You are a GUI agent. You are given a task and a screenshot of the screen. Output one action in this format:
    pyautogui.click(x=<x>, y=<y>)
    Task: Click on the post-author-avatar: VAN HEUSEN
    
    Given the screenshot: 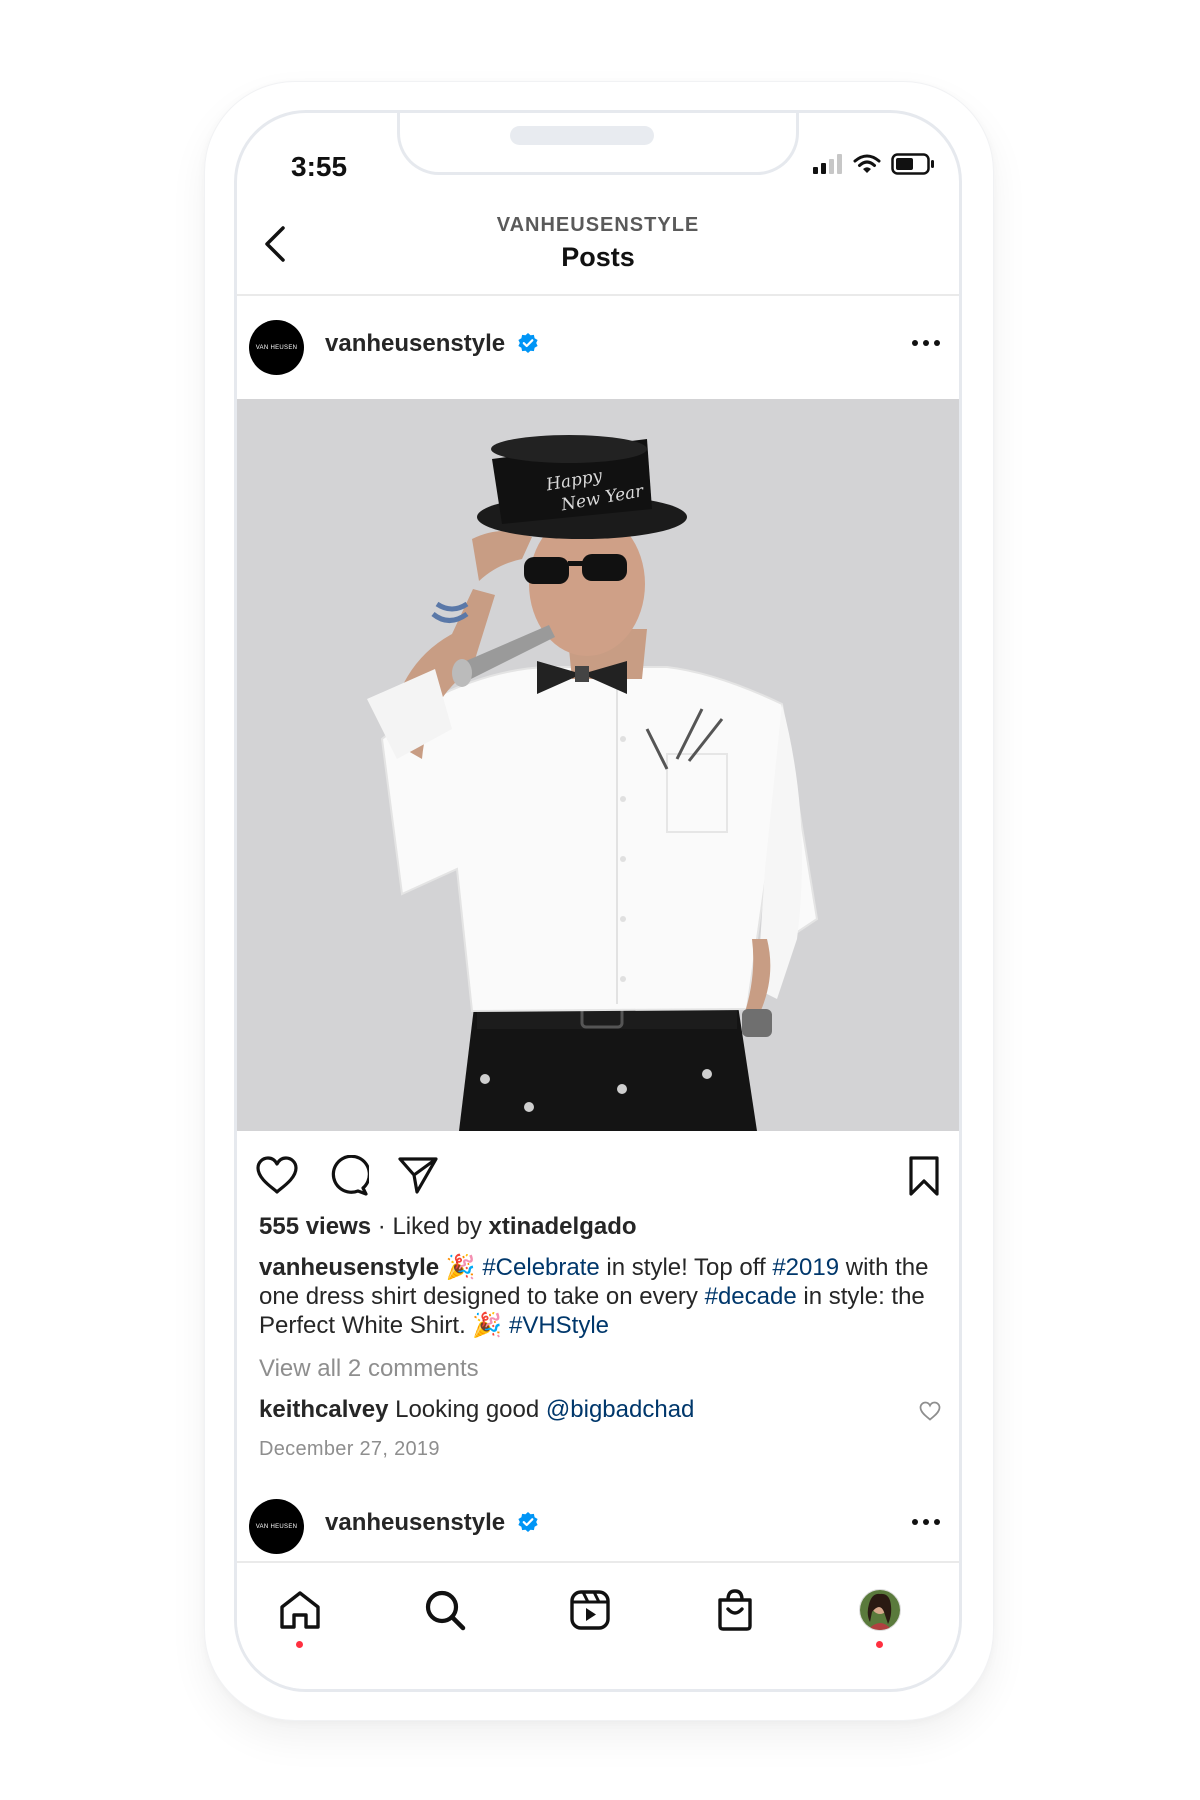 What is the action you would take?
    pyautogui.click(x=276, y=347)
    